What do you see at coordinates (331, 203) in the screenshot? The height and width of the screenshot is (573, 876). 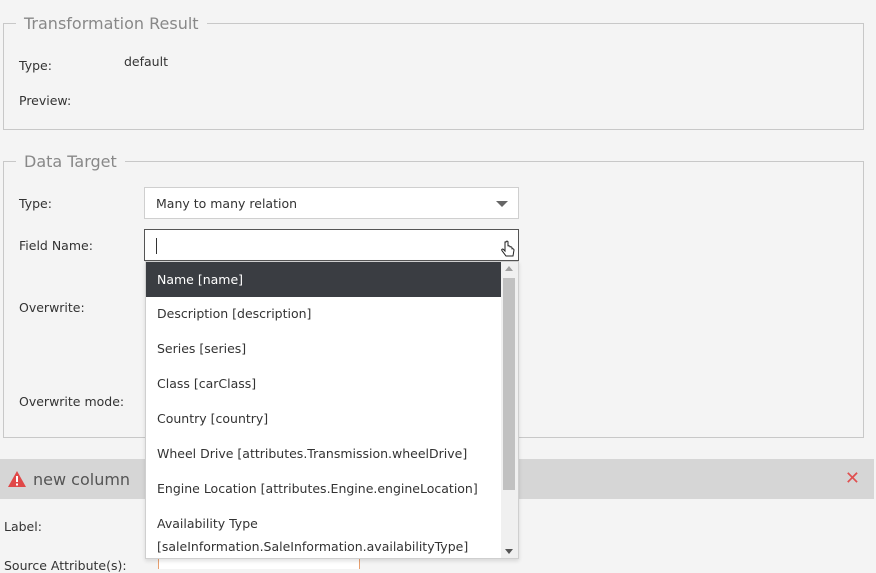 I see `target-type-select: Many to many relation` at bounding box center [331, 203].